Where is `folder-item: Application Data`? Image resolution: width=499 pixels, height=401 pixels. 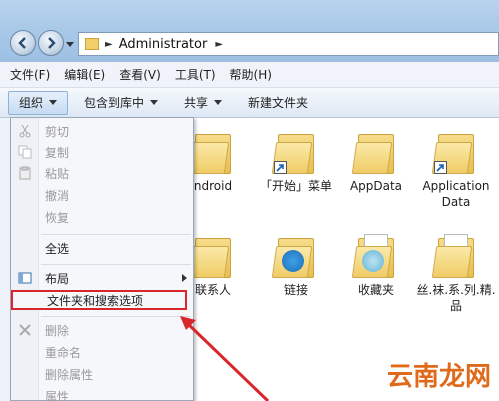 folder-item: Application Data is located at coordinates (456, 169).